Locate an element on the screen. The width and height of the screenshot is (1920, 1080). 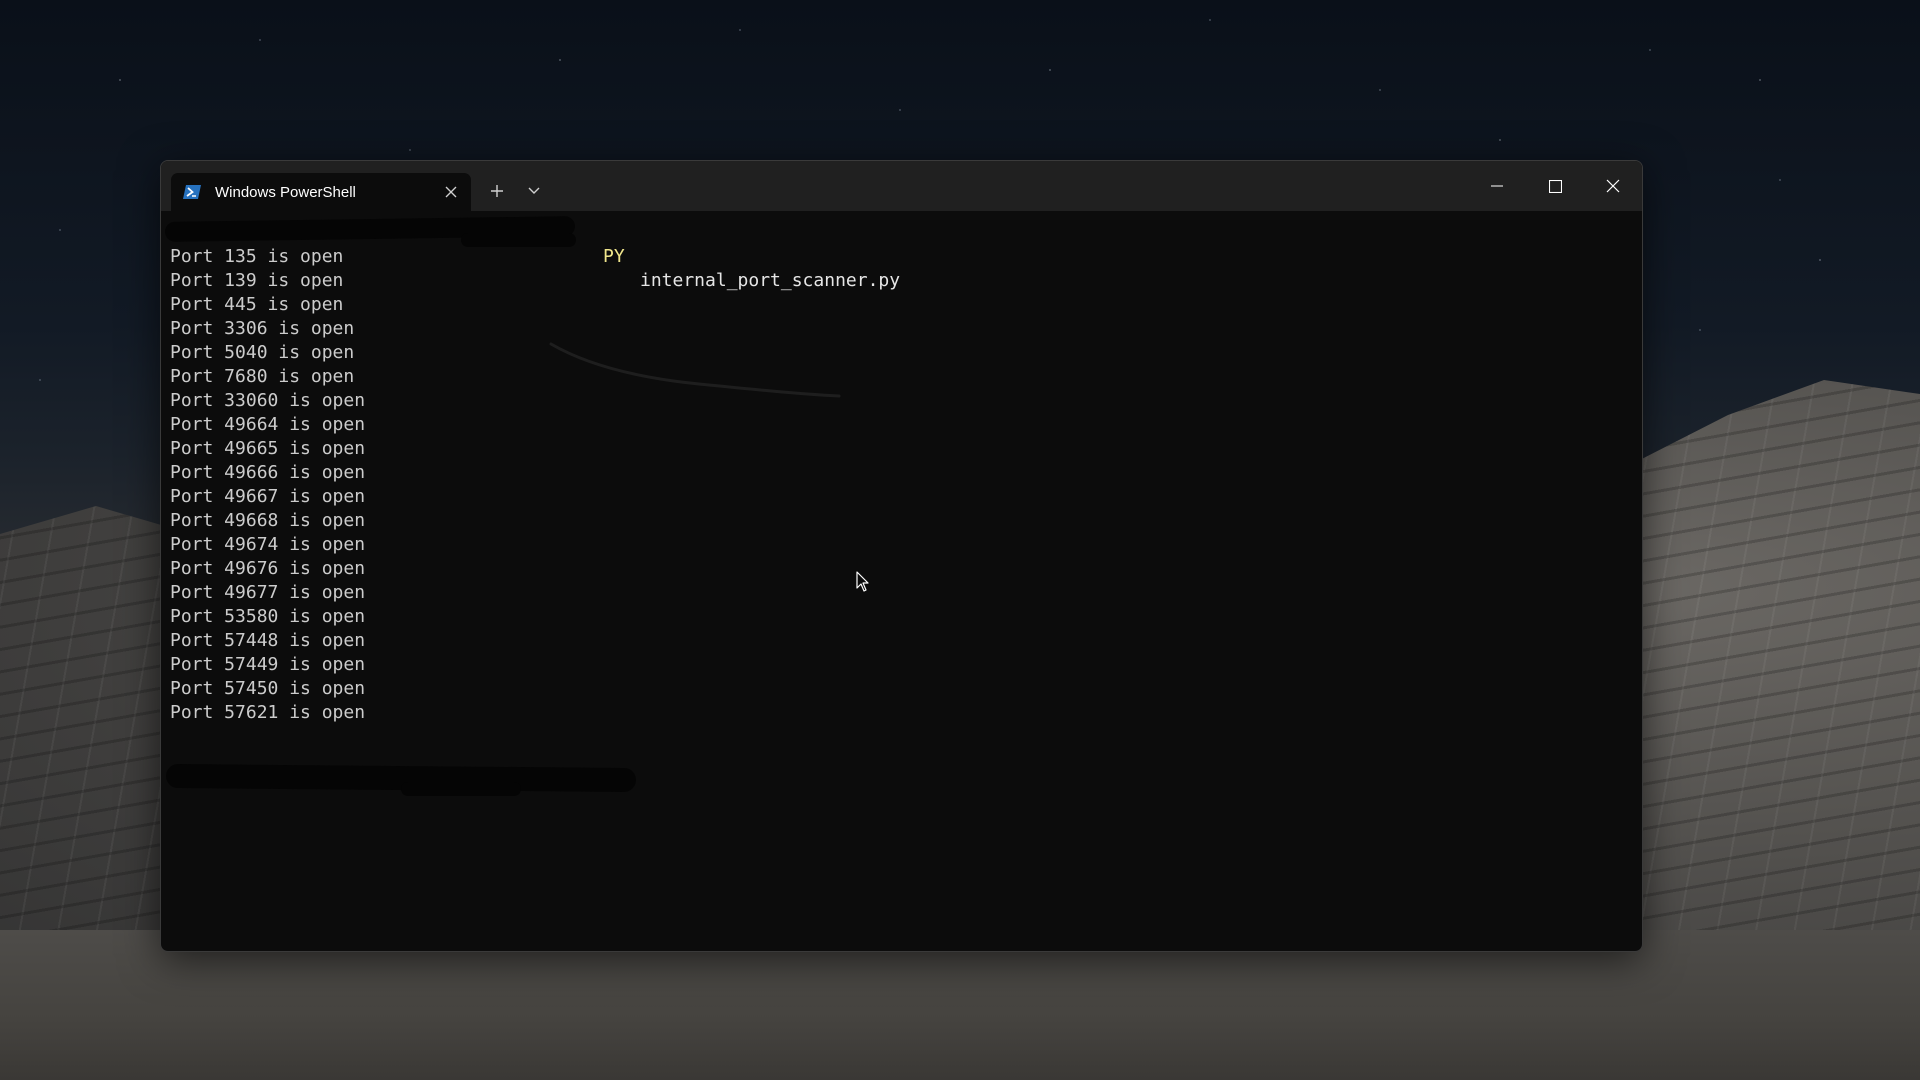
tab-title: Windows PowerShell is located at coordinates (285, 192).